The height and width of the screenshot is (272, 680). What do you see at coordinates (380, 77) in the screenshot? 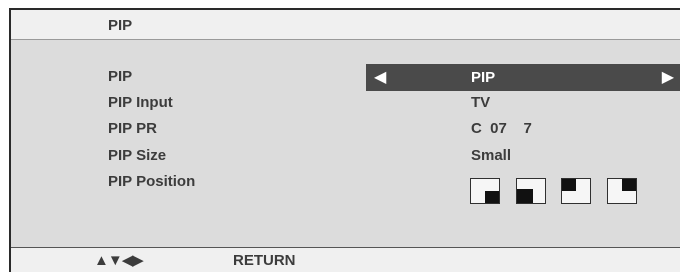
I see `left-arrow-icon: ◀` at bounding box center [380, 77].